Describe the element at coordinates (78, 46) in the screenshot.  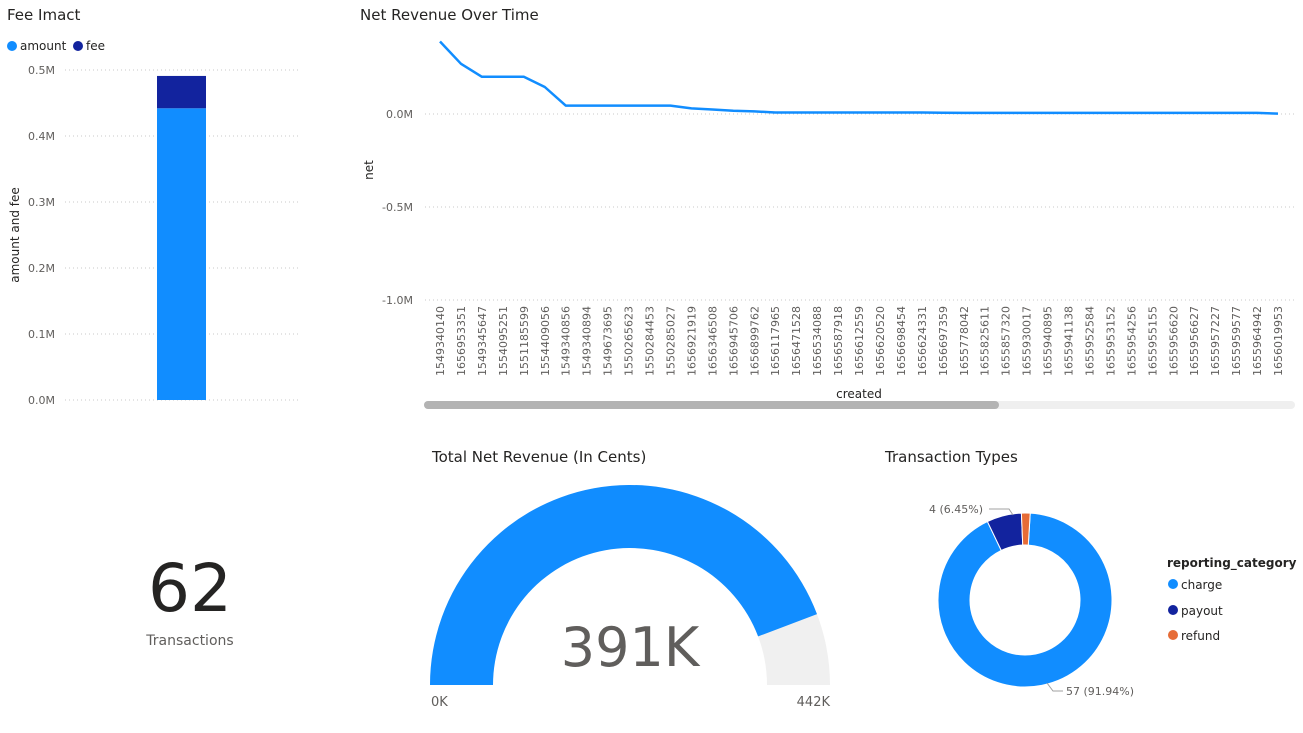
I see `legend-fee-marker` at that location.